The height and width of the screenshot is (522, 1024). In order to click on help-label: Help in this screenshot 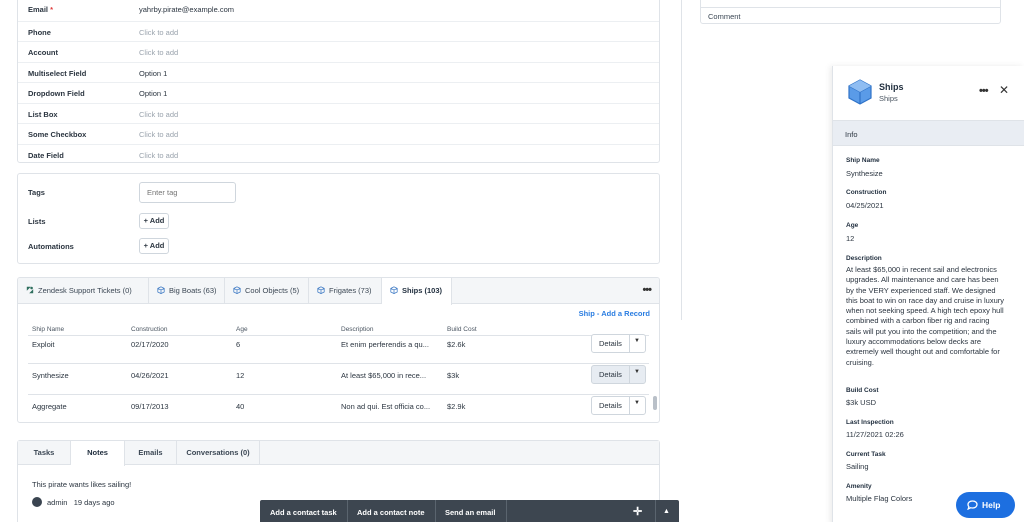, I will do `click(991, 505)`.